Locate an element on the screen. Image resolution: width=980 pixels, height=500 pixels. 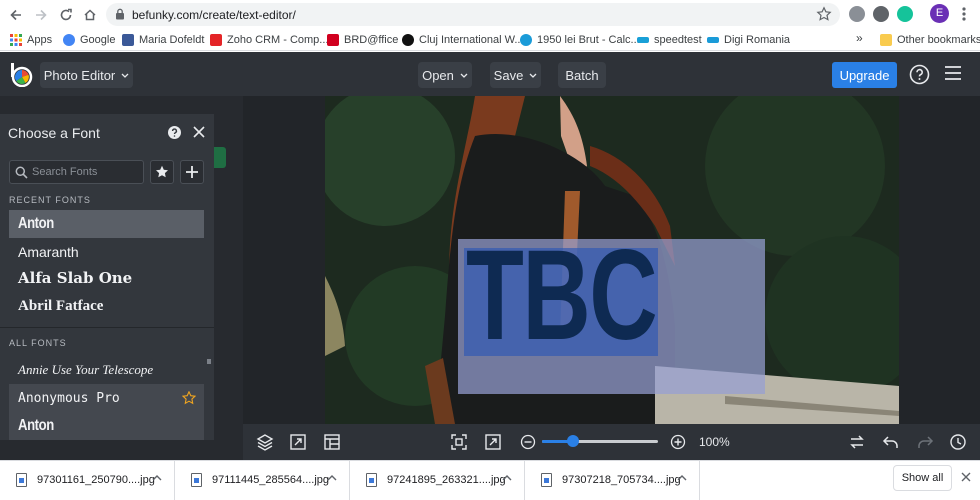
bookmark-apps: Apps is located at coordinates (31, 40).